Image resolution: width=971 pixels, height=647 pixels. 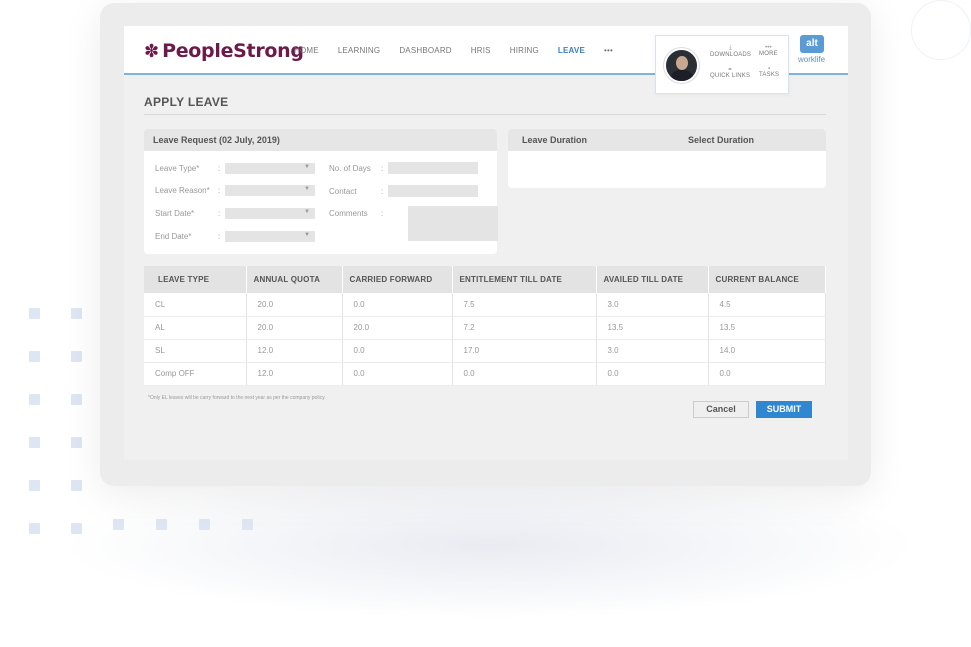 What do you see at coordinates (270, 213) in the screenshot?
I see `start-date-select: ▼` at bounding box center [270, 213].